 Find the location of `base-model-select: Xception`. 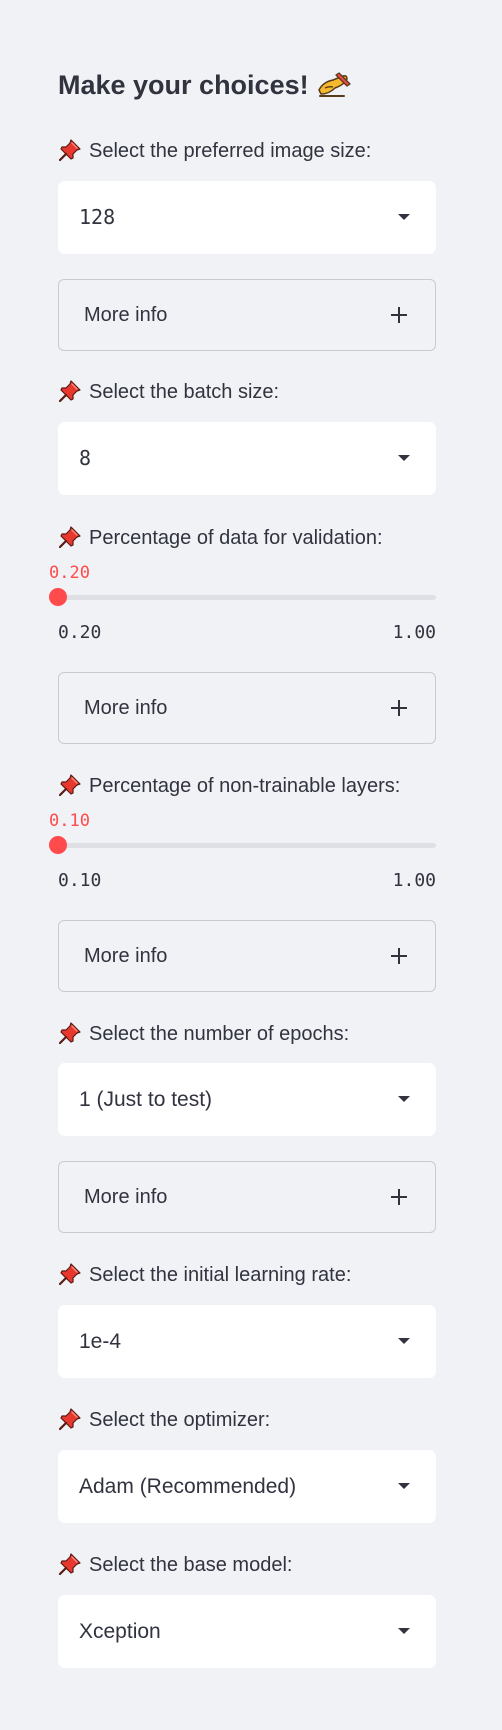

base-model-select: Xception is located at coordinates (247, 1631).